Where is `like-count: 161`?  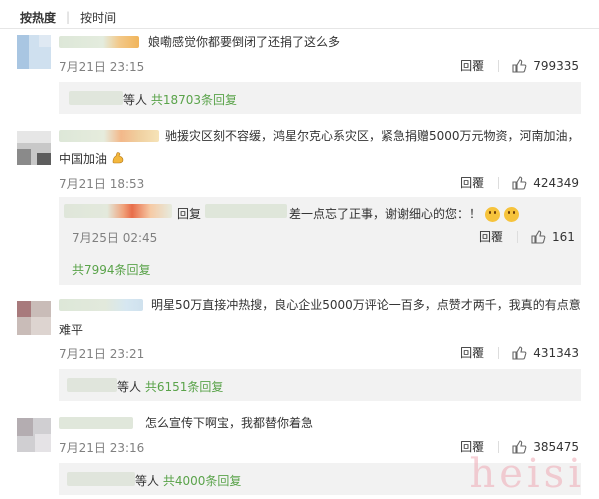
like-count: 161 is located at coordinates (563, 236).